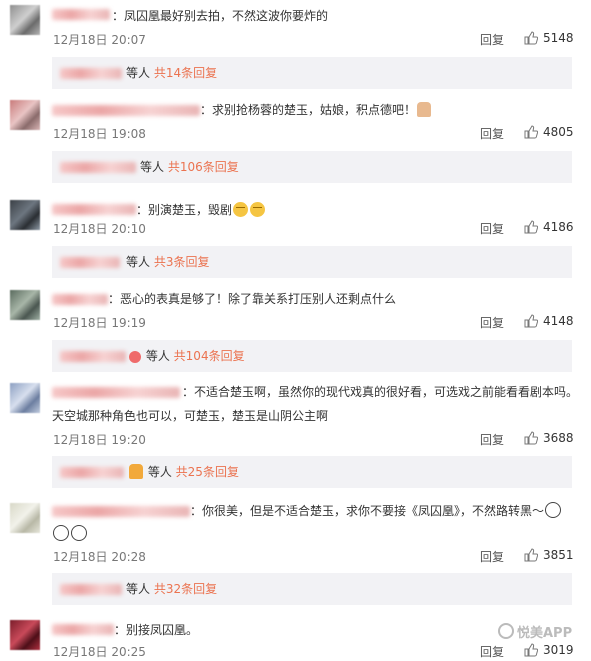 The image size is (591, 661). What do you see at coordinates (190, 416) in the screenshot?
I see `comment-text-line2: 天空城那种角色也可以，可楚玉，楚玉是山阴公主啊` at bounding box center [190, 416].